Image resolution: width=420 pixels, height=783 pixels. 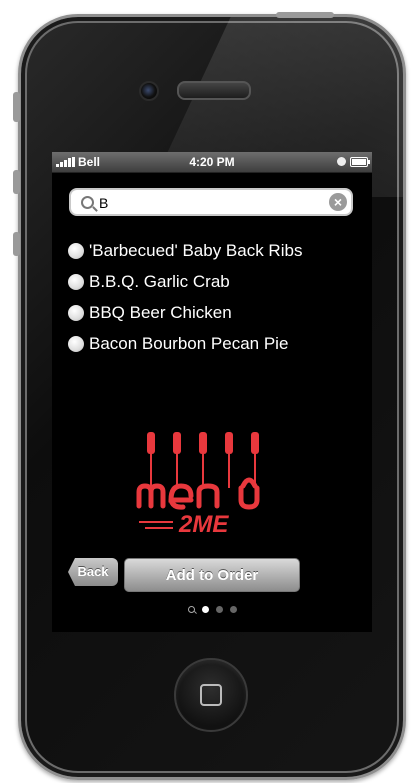 What do you see at coordinates (87, 202) in the screenshot?
I see `search-icon` at bounding box center [87, 202].